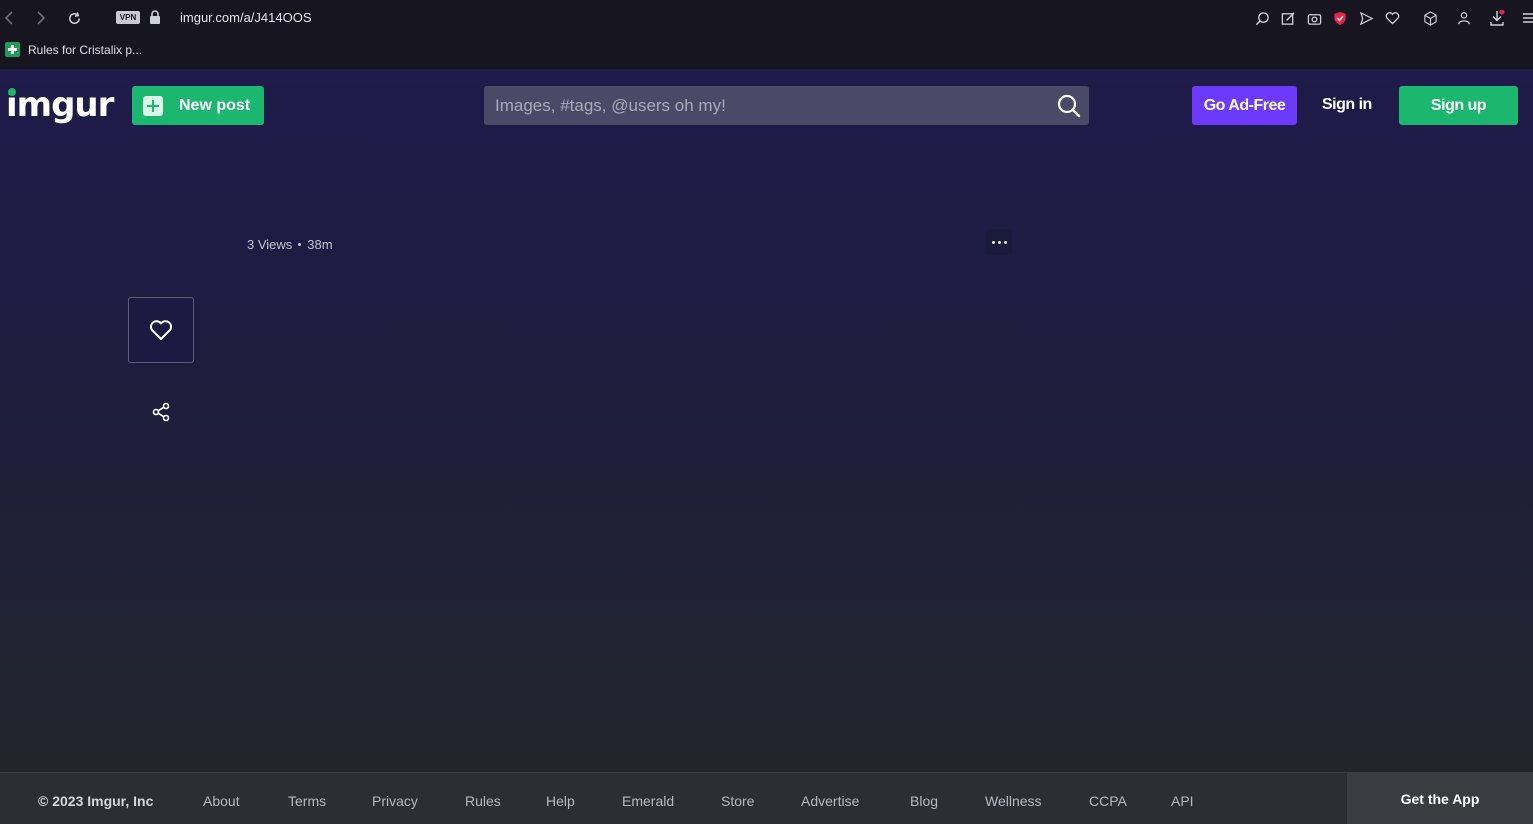 The height and width of the screenshot is (824, 1533). I want to click on camera-icon, so click(1314, 18).